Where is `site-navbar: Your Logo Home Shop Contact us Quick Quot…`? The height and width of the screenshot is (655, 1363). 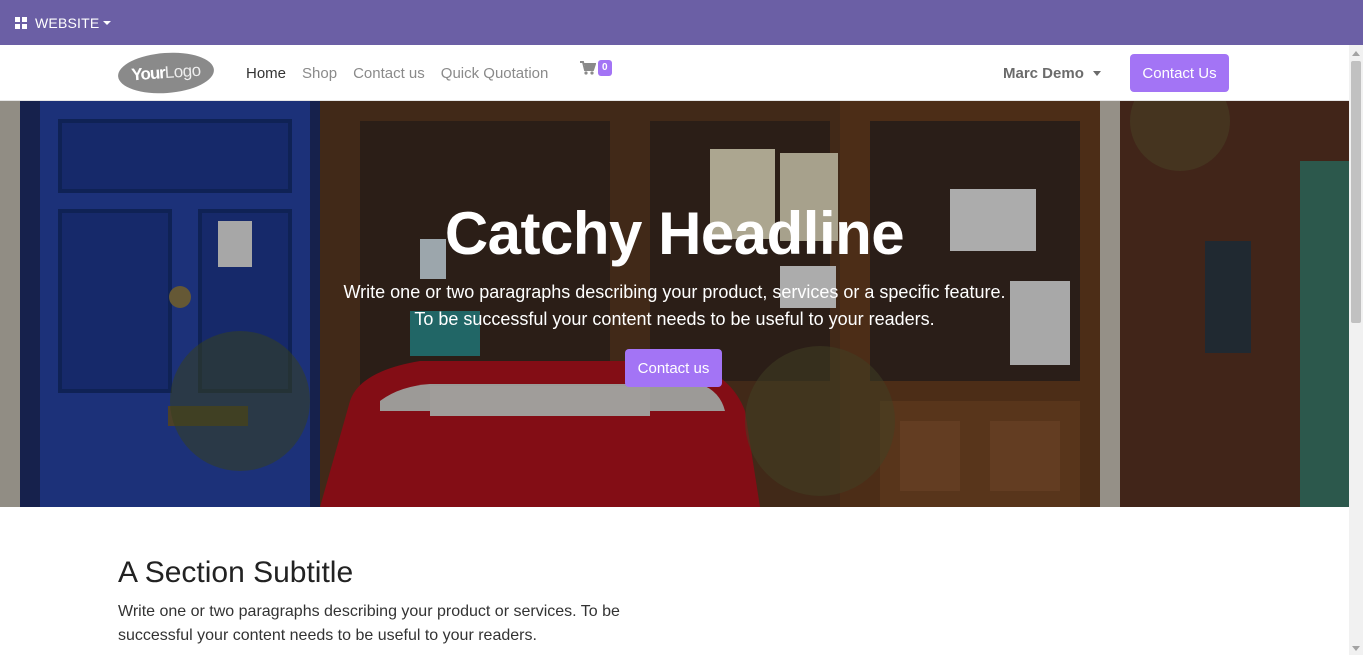
site-navbar: Your Logo Home Shop Contact us Quick Quot… is located at coordinates (674, 73).